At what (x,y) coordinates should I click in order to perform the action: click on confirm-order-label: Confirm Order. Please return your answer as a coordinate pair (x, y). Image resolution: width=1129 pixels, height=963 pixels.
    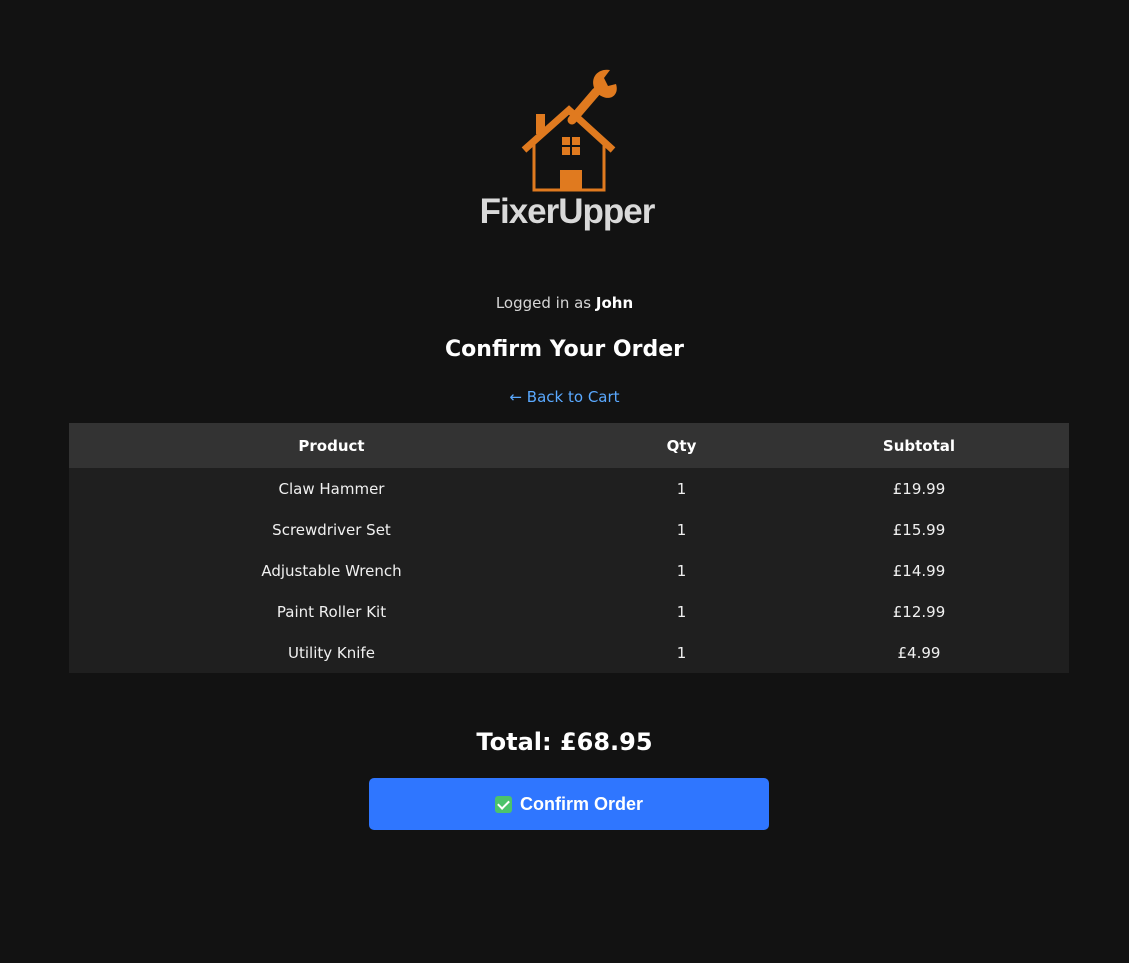
    Looking at the image, I should click on (581, 803).